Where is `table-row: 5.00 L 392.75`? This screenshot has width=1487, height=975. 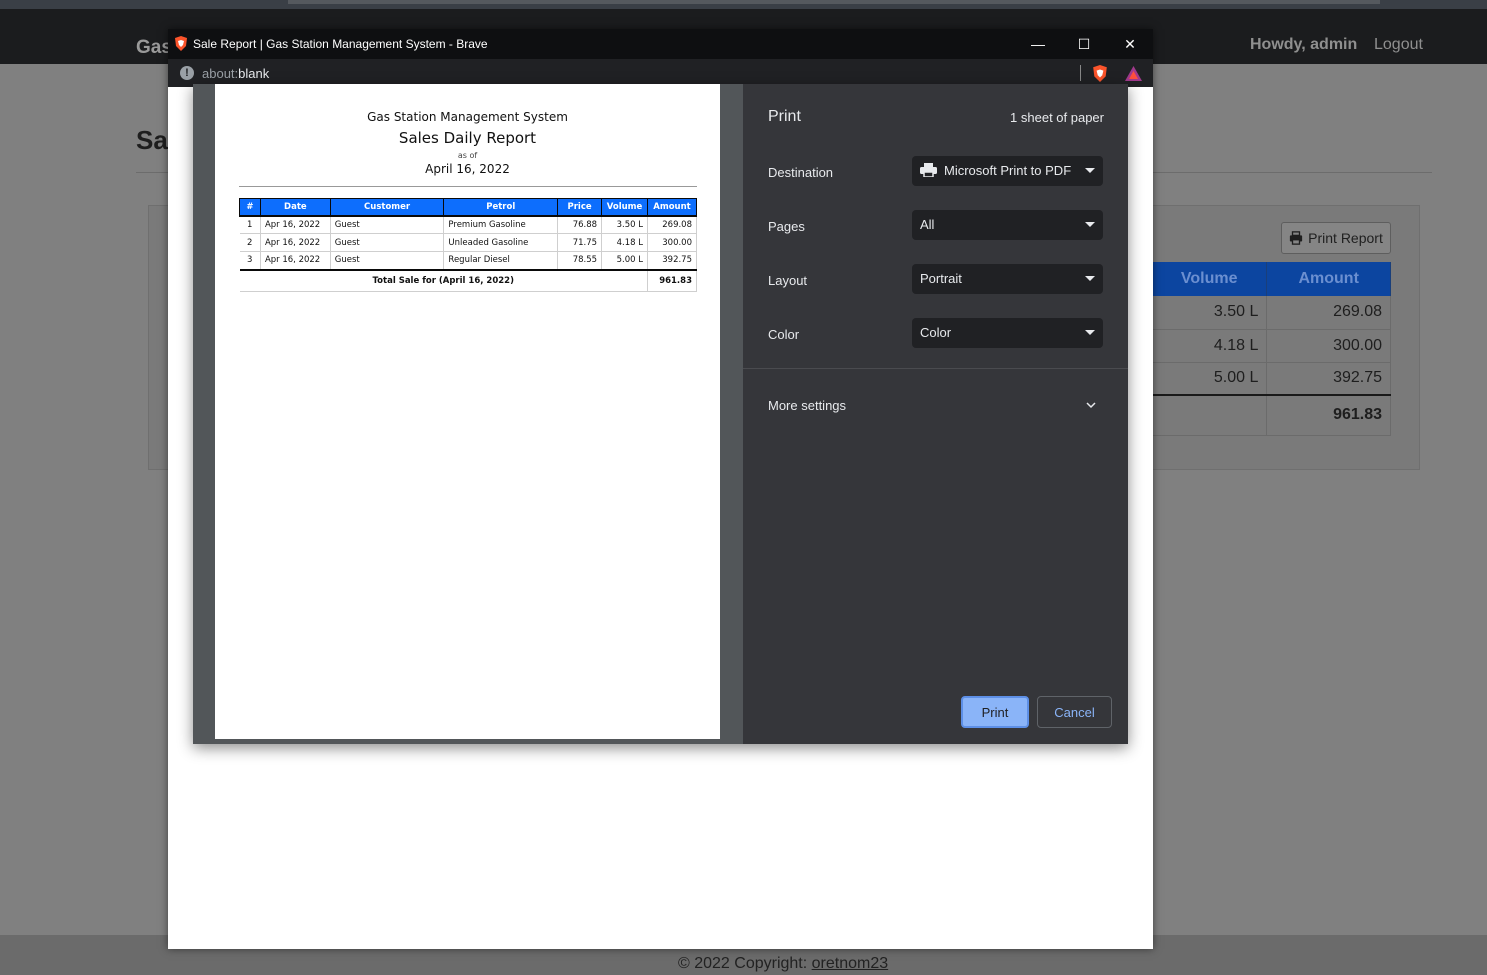
table-row: 5.00 L 392.75 is located at coordinates (1271, 379).